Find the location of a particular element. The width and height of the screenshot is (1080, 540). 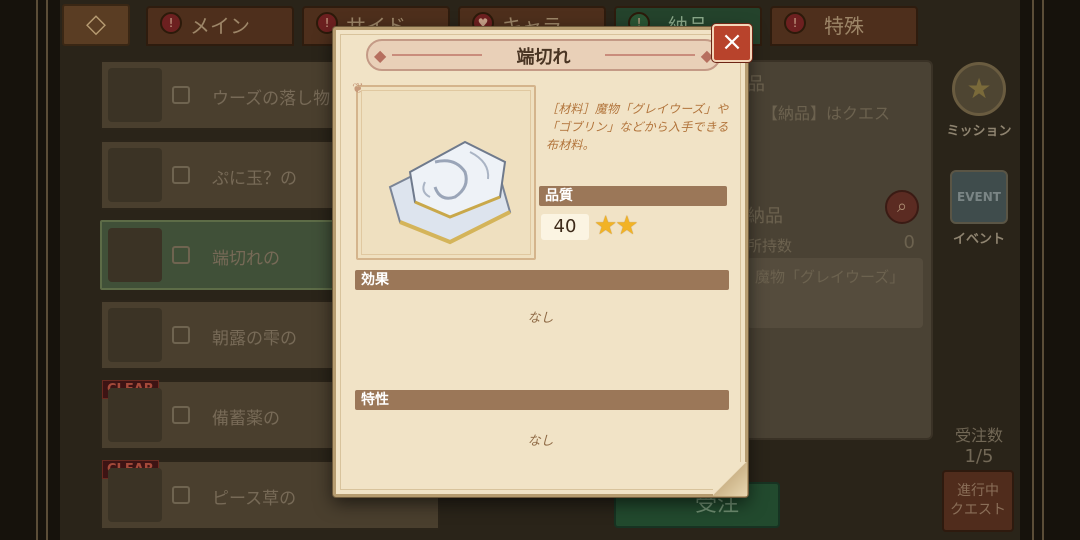

in-progress-label: 進行中 クエスト is located at coordinates (978, 500).